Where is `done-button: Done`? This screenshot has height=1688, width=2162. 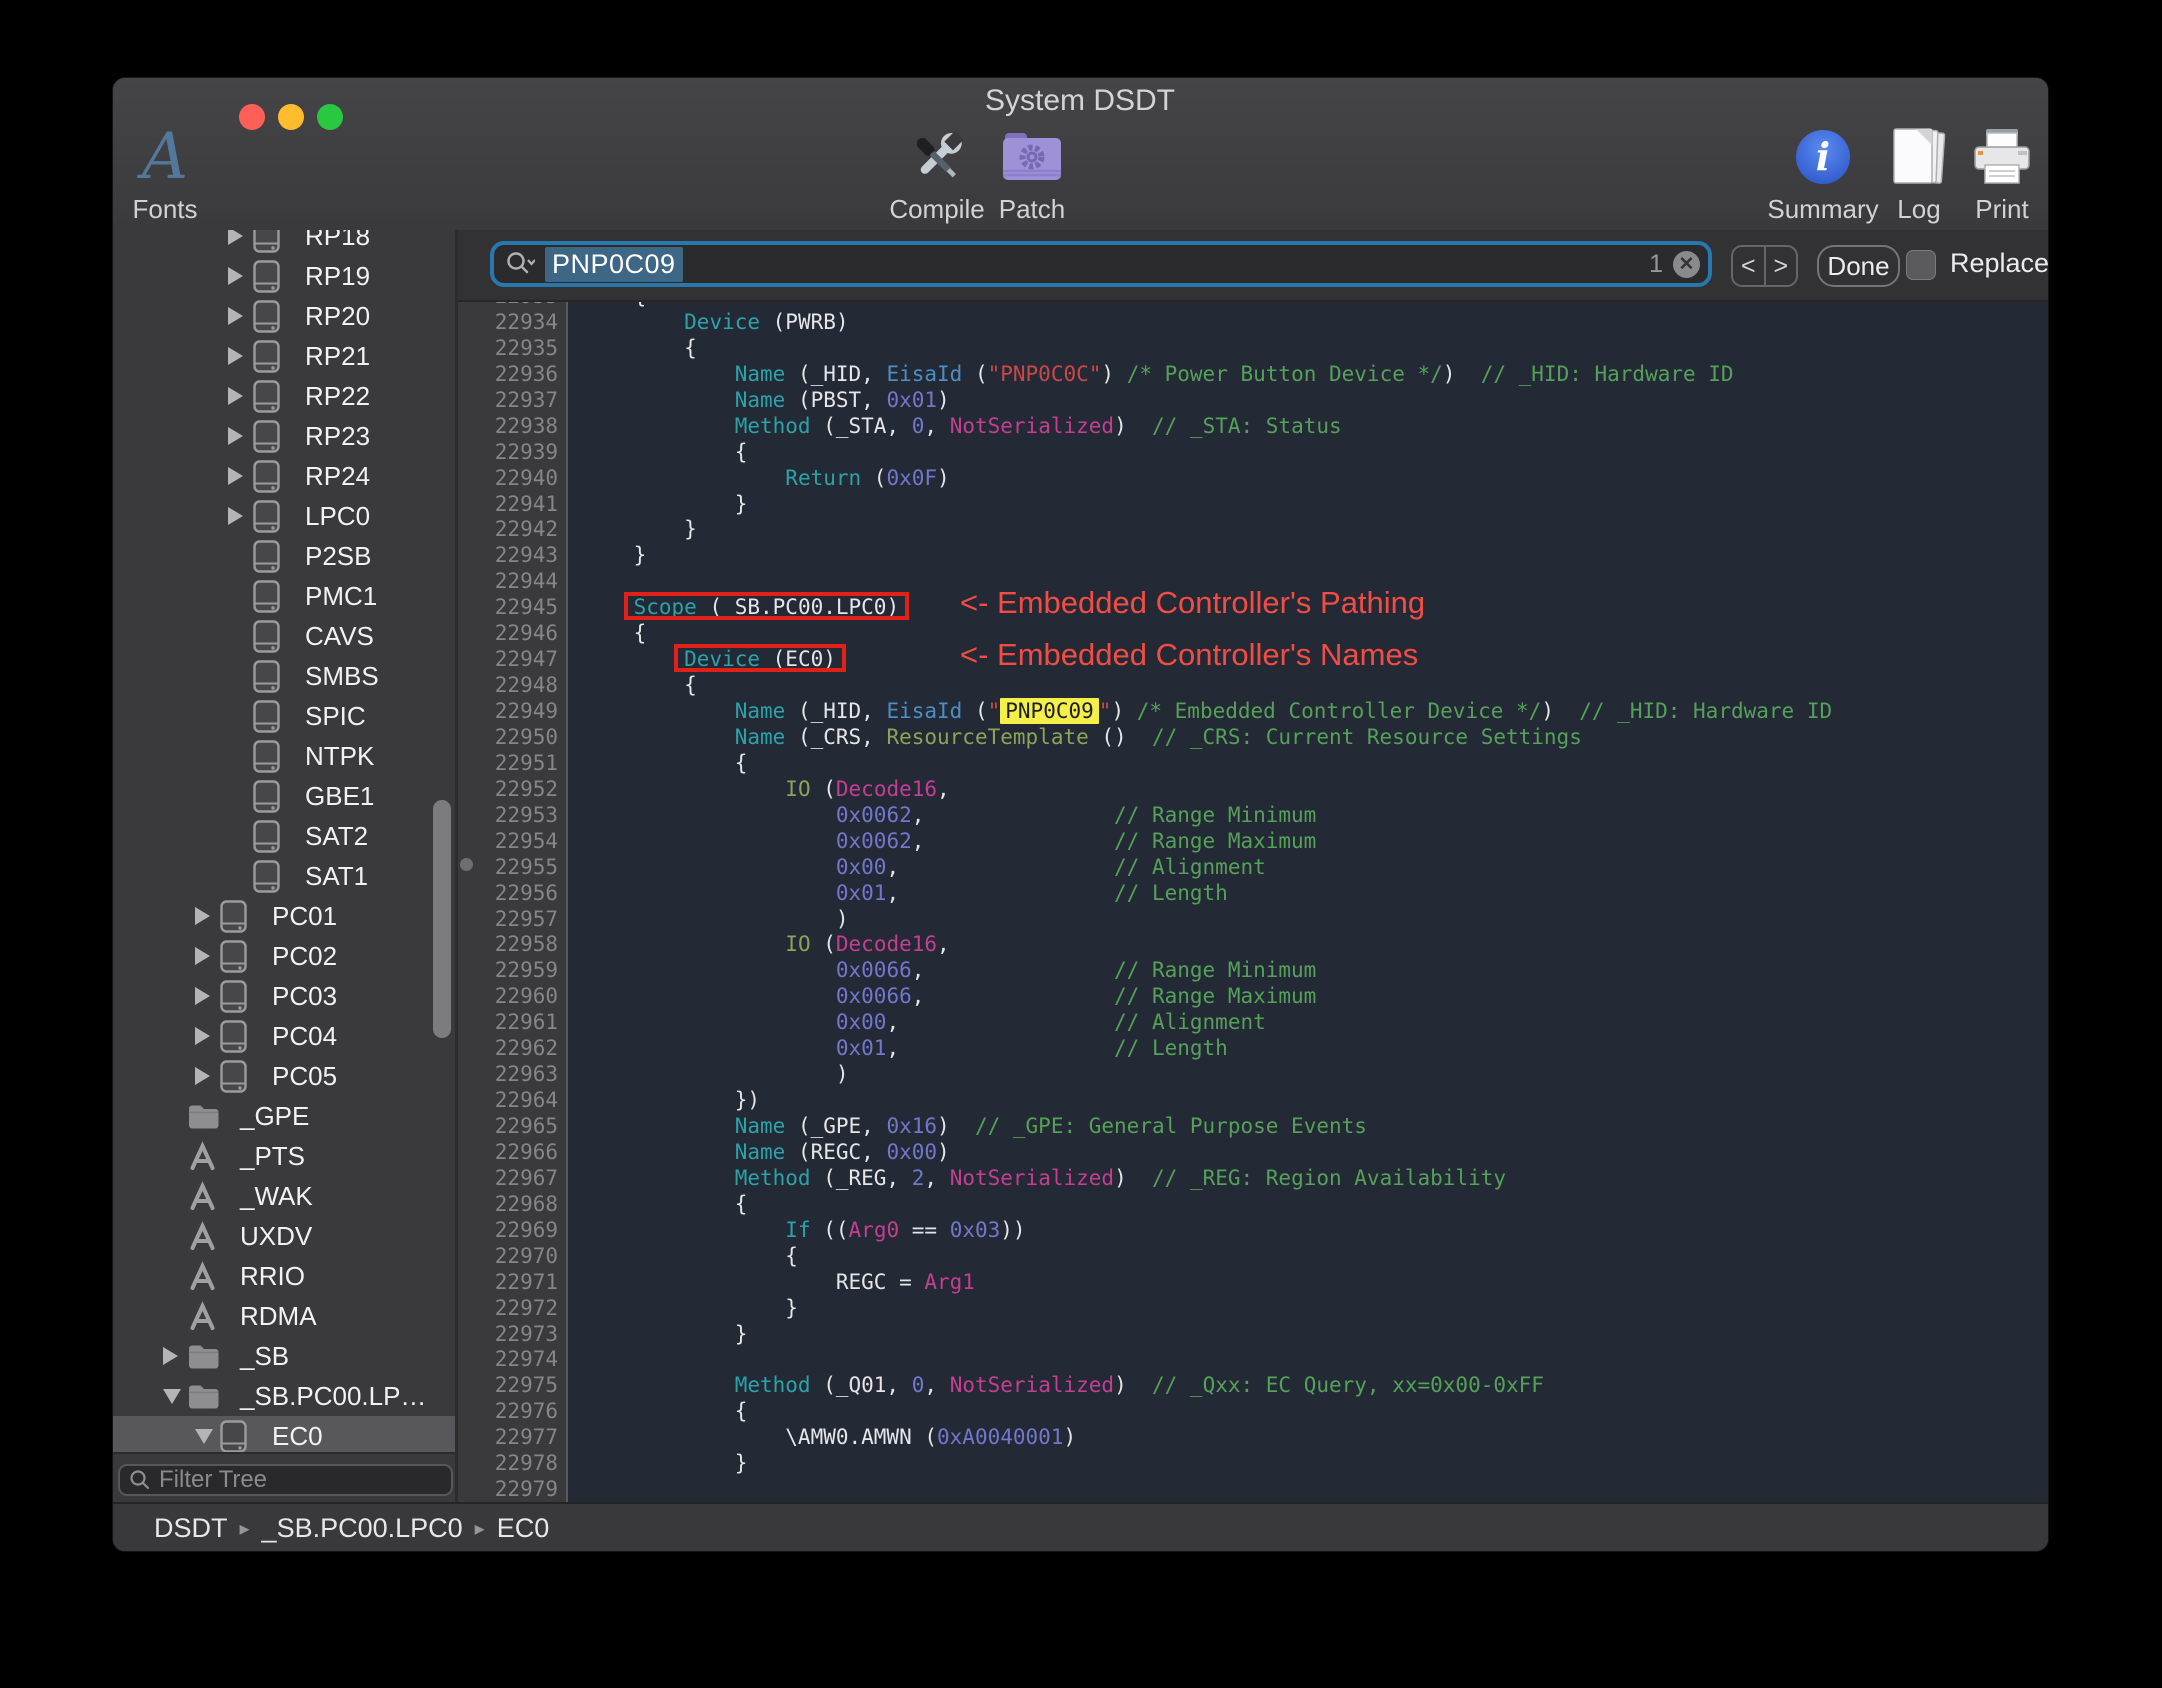 done-button: Done is located at coordinates (1858, 266).